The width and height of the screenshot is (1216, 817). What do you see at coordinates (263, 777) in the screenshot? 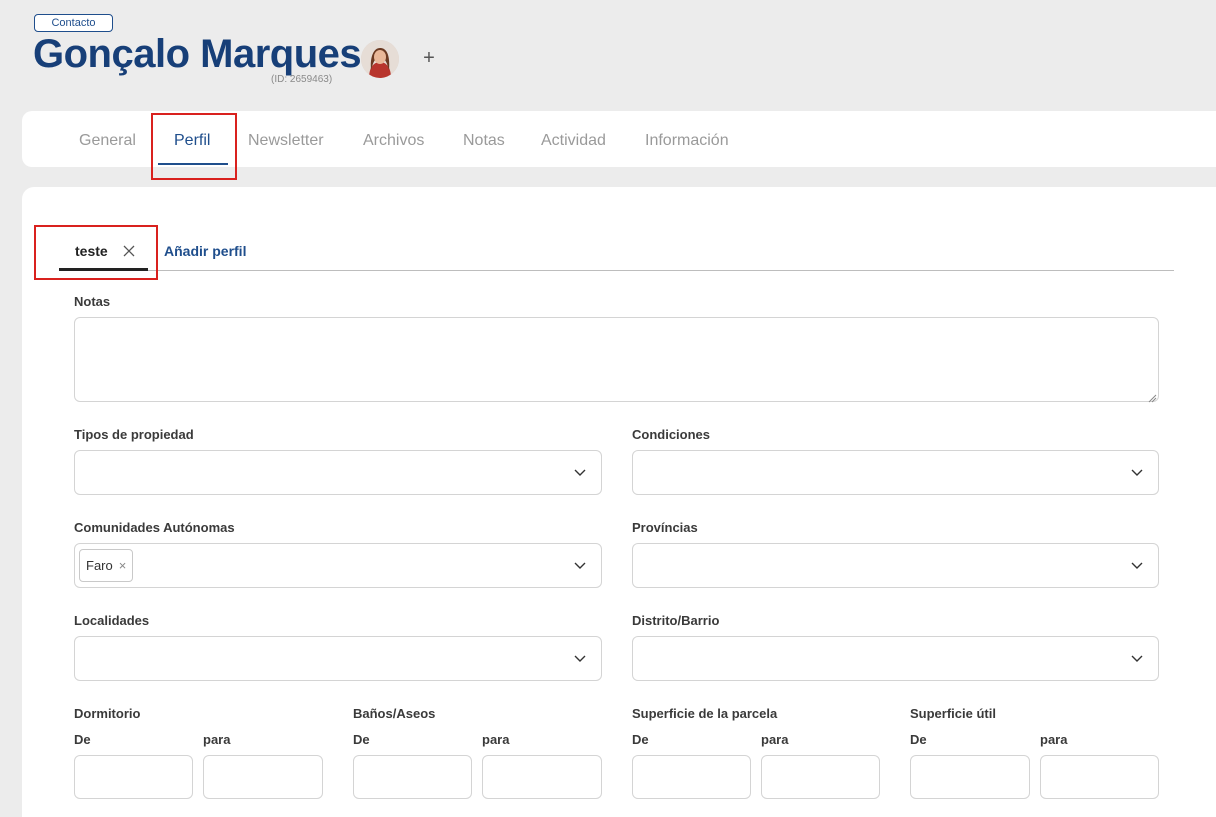
I see `bedrooms-to-input` at bounding box center [263, 777].